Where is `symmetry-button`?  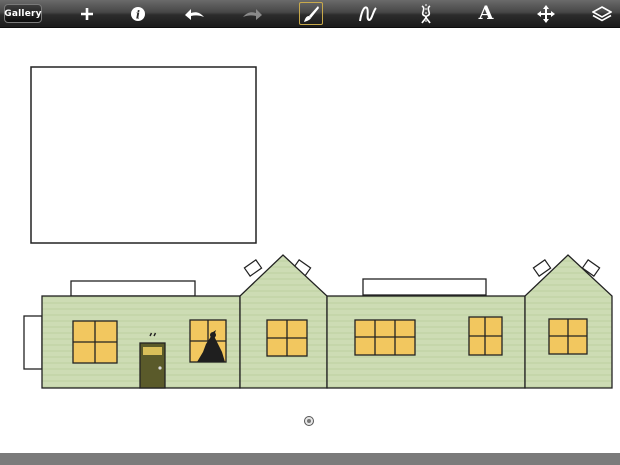
symmetry-button is located at coordinates (426, 13).